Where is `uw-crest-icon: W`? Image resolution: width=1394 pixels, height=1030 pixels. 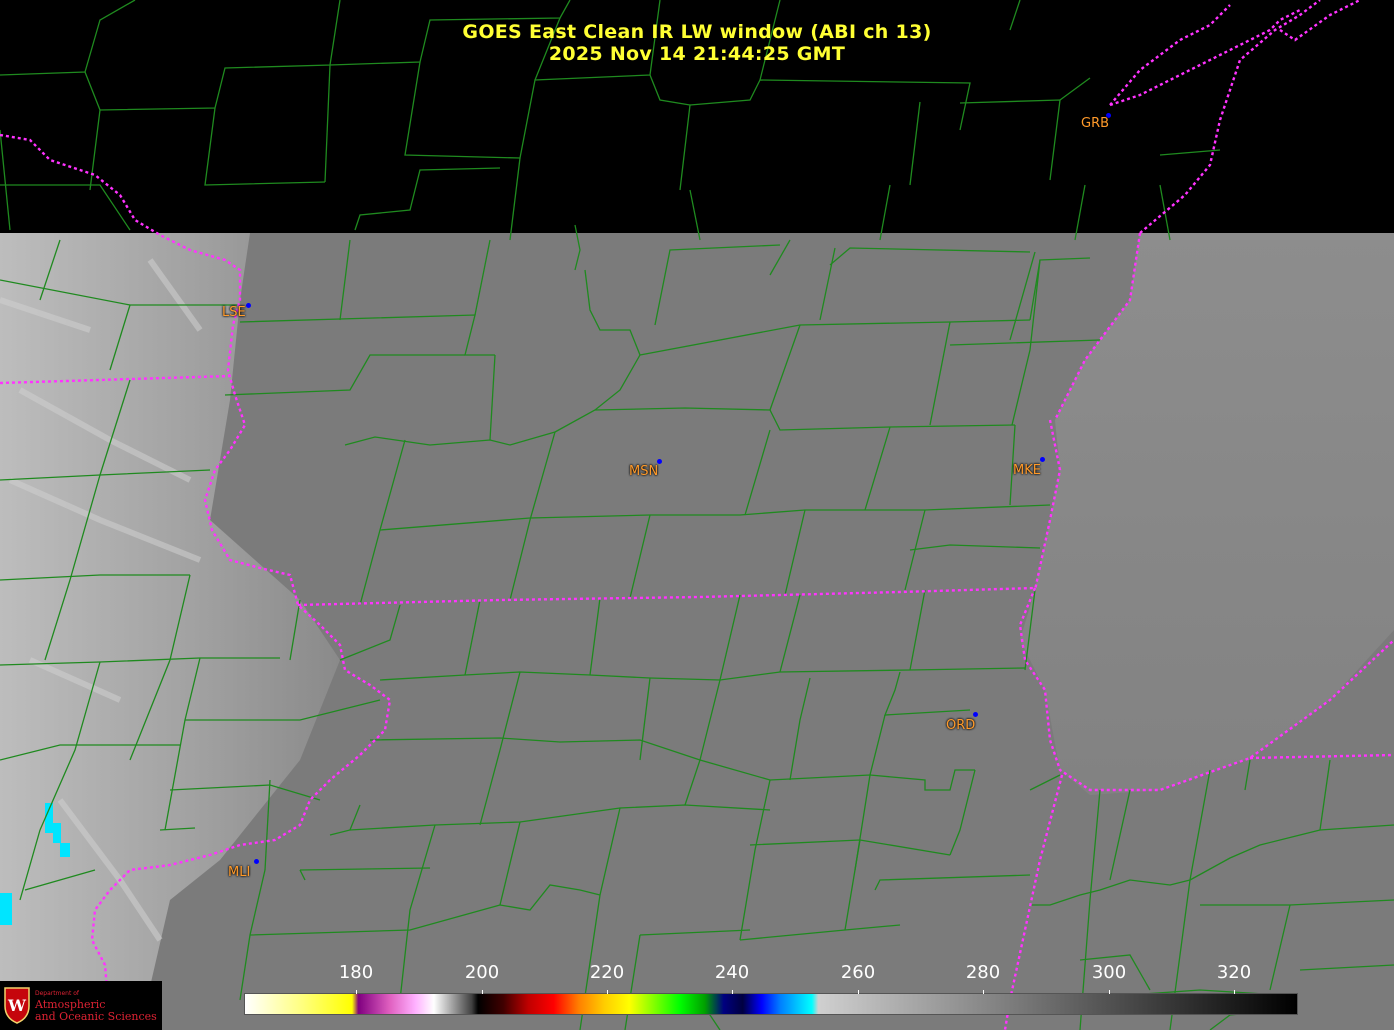
uw-crest-icon: W is located at coordinates (17, 1005).